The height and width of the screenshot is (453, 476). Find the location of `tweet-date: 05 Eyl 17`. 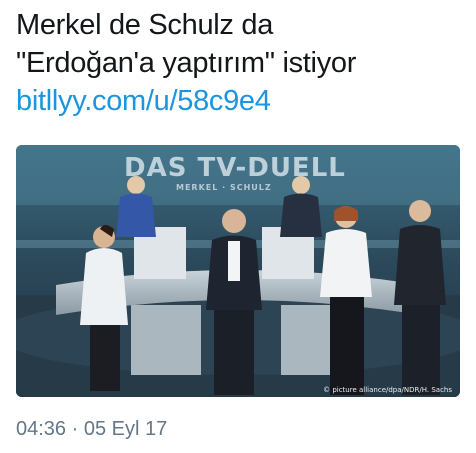

tweet-date: 05 Eyl 17 is located at coordinates (125, 429).